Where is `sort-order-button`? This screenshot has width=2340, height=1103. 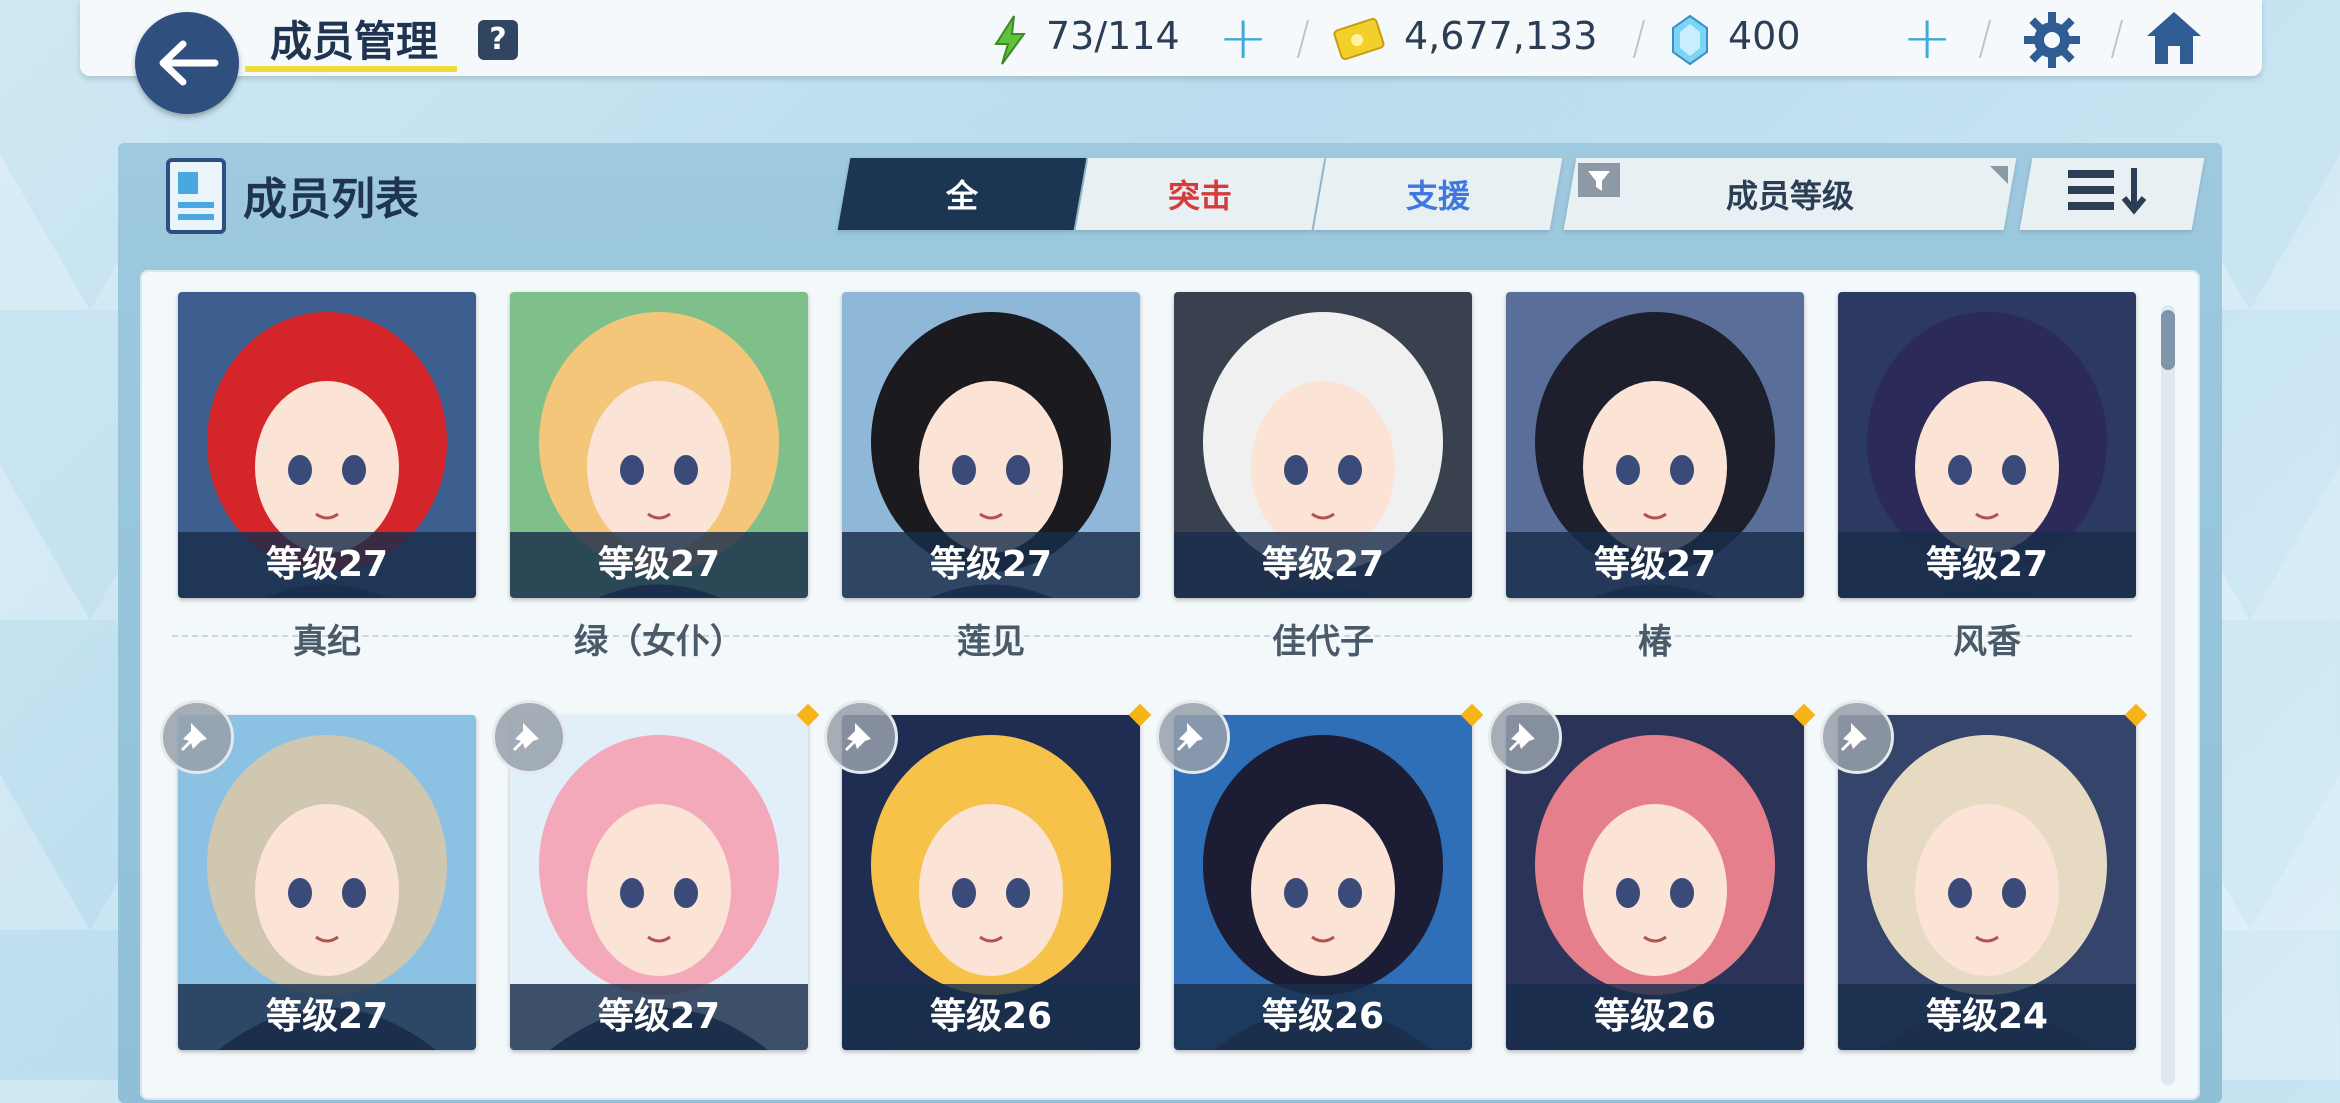 sort-order-button is located at coordinates (2112, 194).